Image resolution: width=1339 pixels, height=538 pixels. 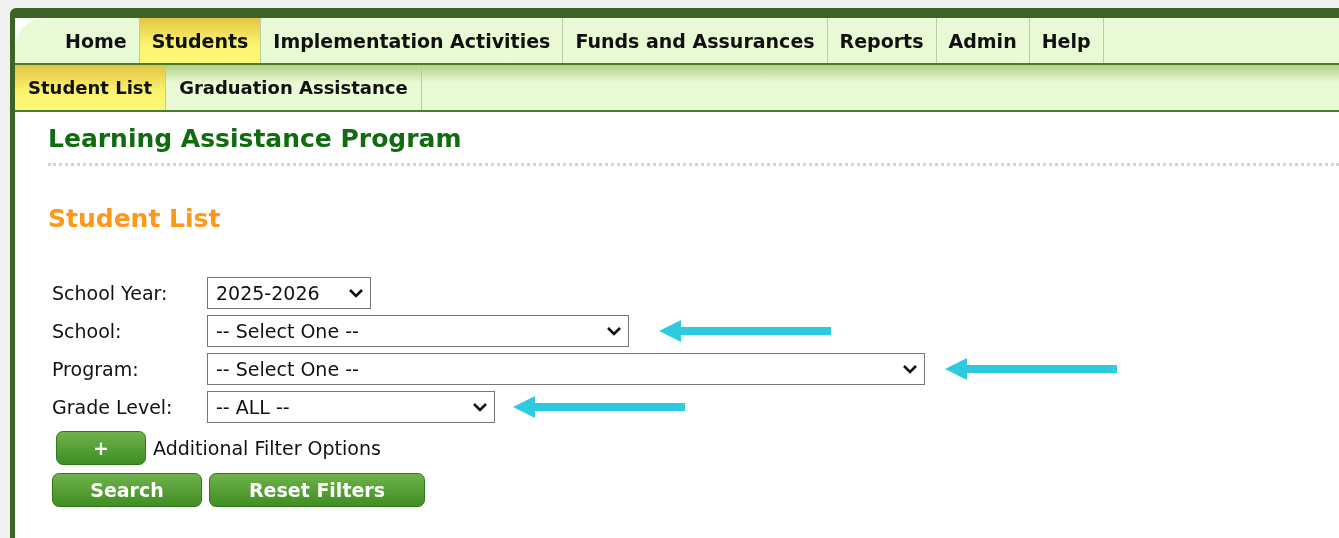 What do you see at coordinates (91, 87) in the screenshot?
I see `subnav-tab: Student List` at bounding box center [91, 87].